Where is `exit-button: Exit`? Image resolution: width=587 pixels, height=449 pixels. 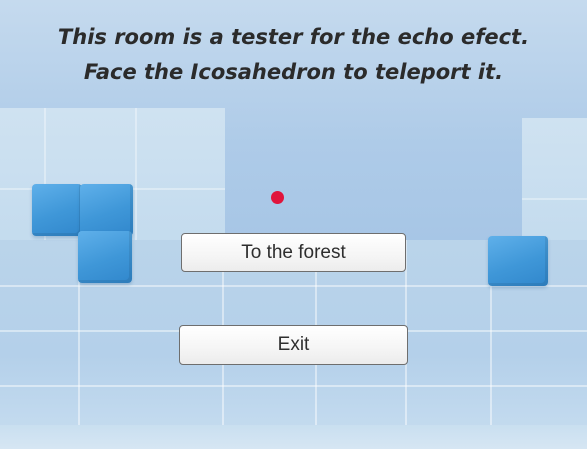
exit-button: Exit is located at coordinates (293, 345).